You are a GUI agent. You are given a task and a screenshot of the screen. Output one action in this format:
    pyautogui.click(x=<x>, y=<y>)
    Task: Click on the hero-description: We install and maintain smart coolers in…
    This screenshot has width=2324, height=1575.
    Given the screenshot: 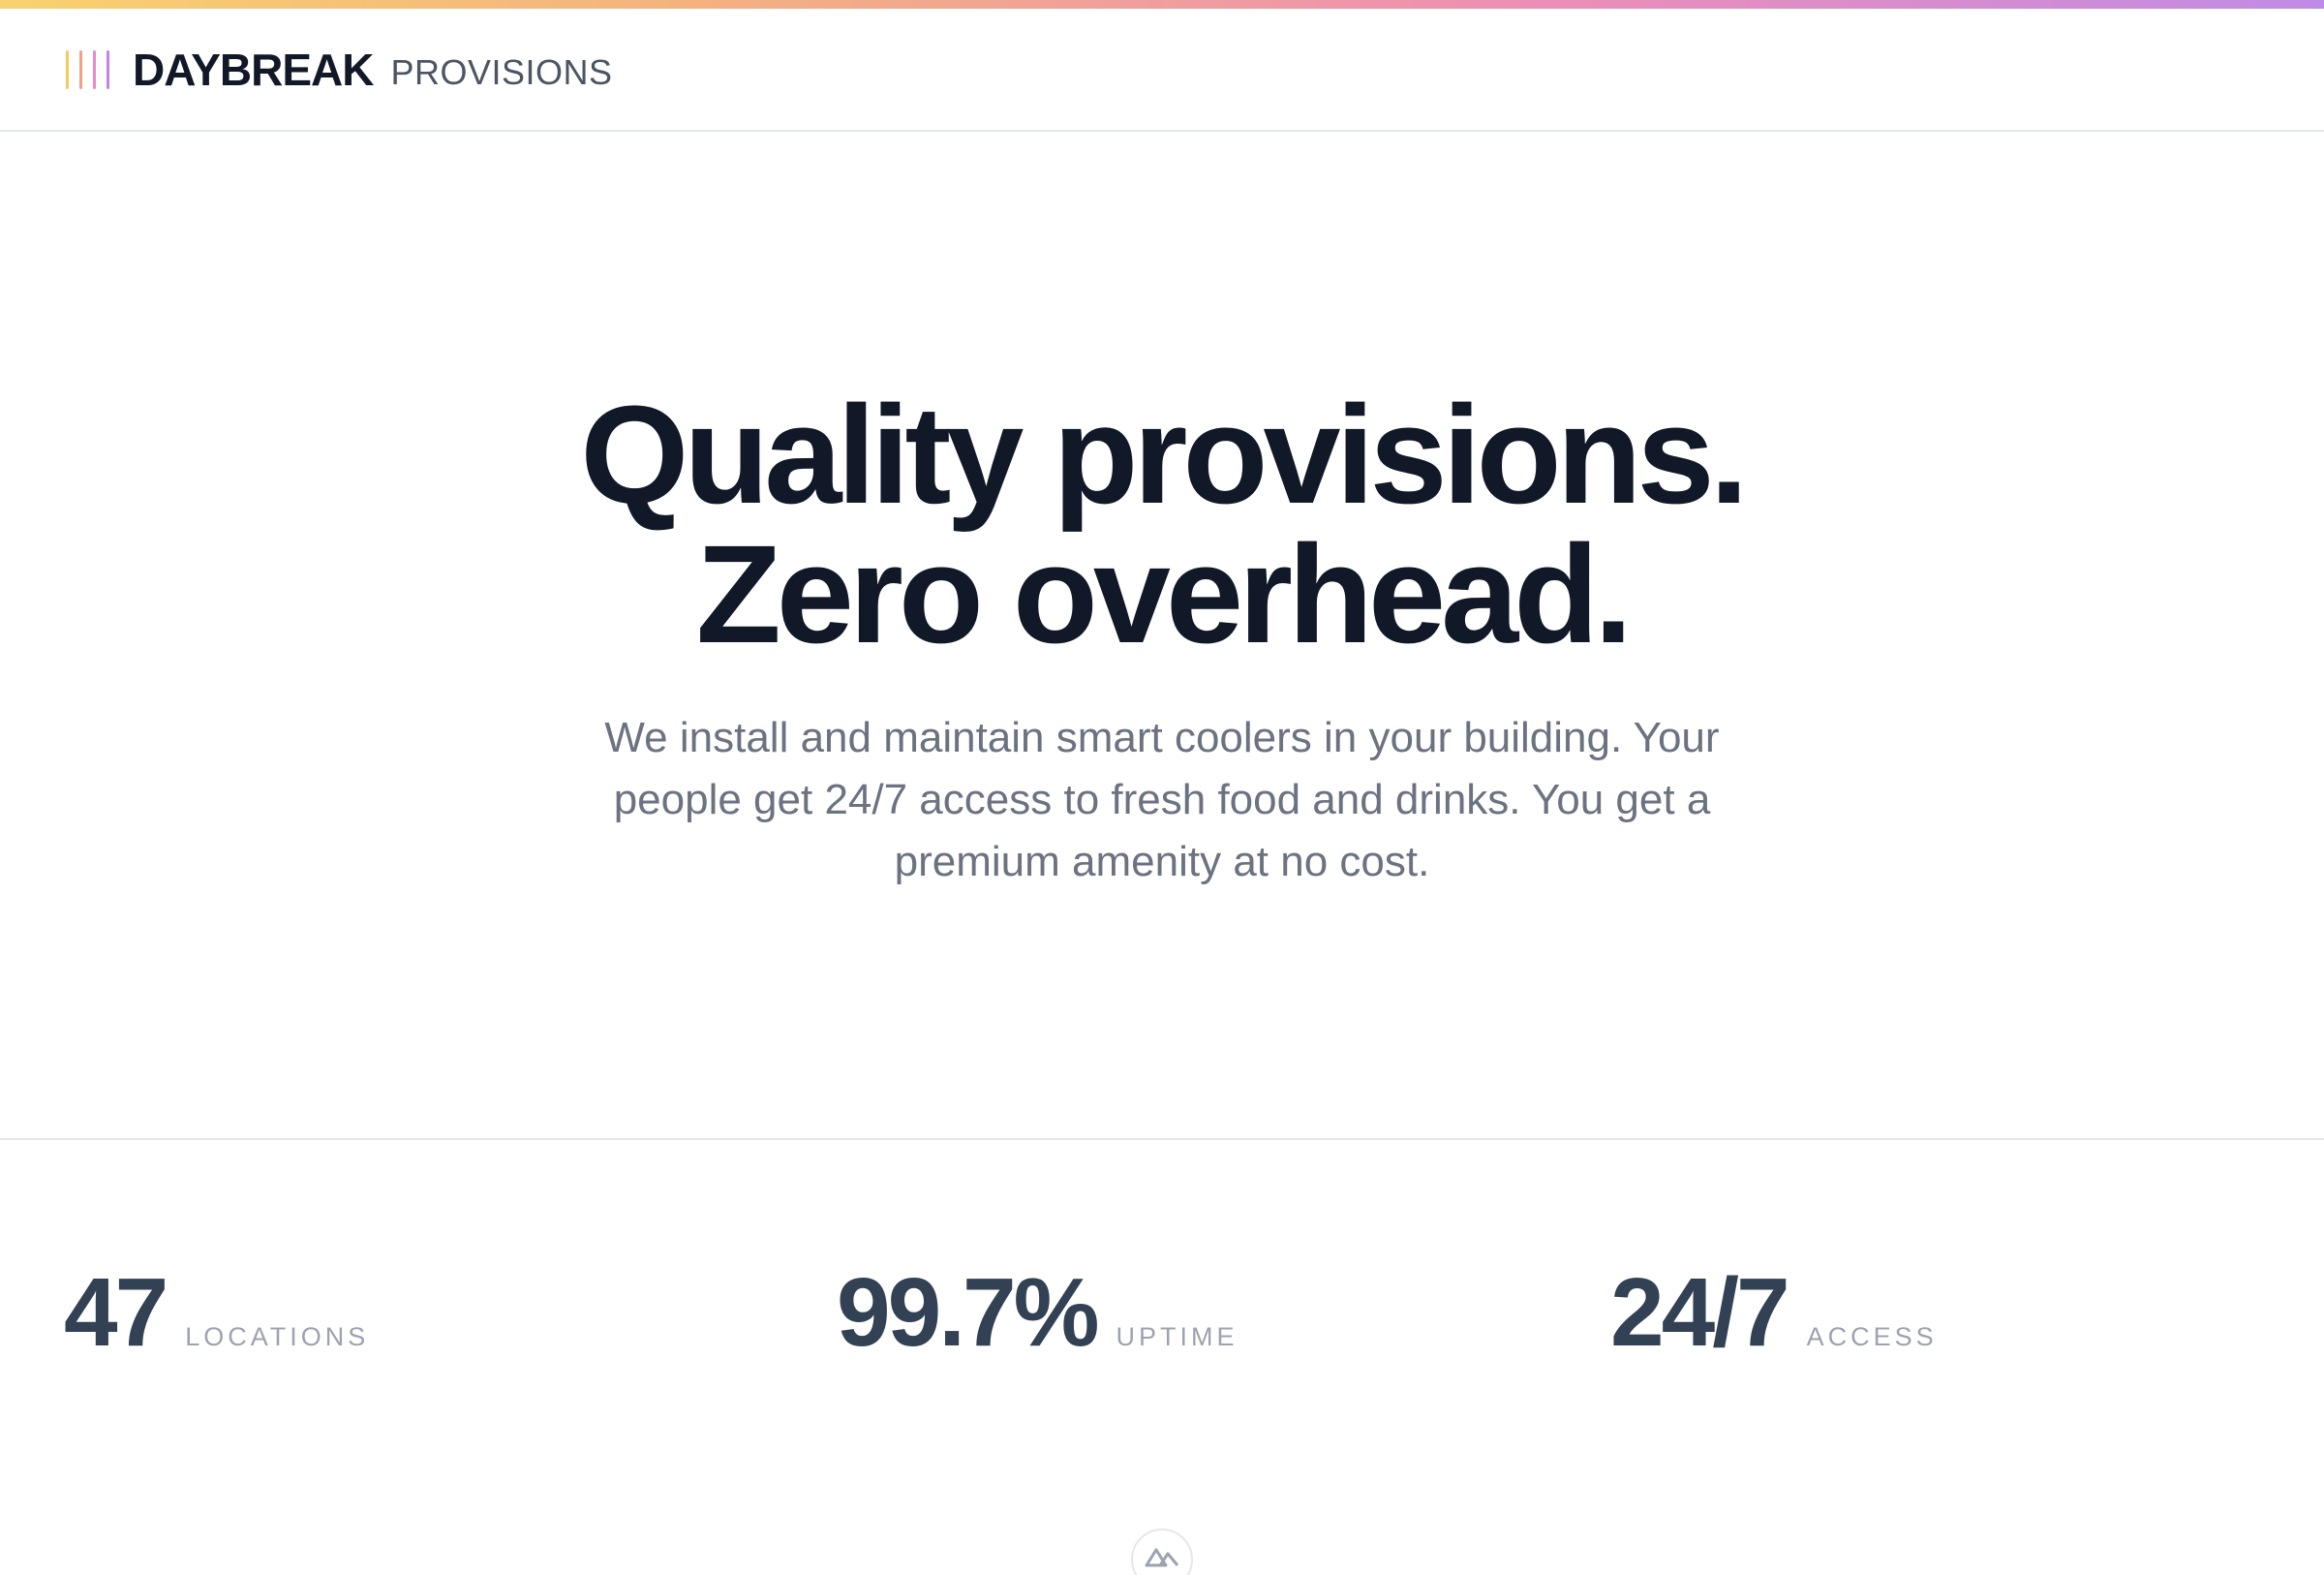 What is the action you would take?
    pyautogui.click(x=1162, y=799)
    